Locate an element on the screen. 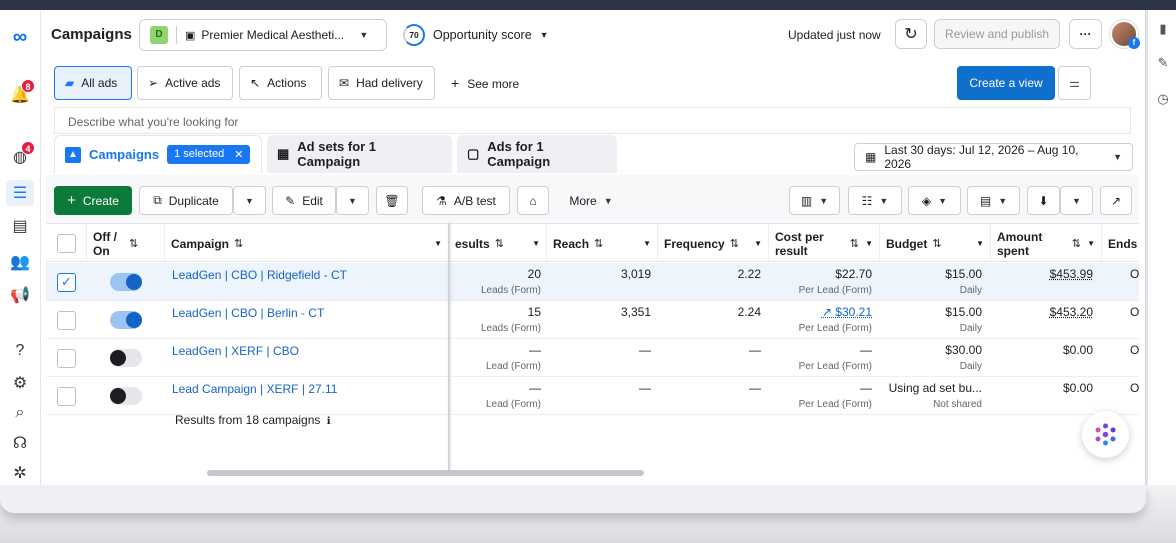 This screenshot has width=1176, height=543. folder-icon: ▰ is located at coordinates (70, 83).